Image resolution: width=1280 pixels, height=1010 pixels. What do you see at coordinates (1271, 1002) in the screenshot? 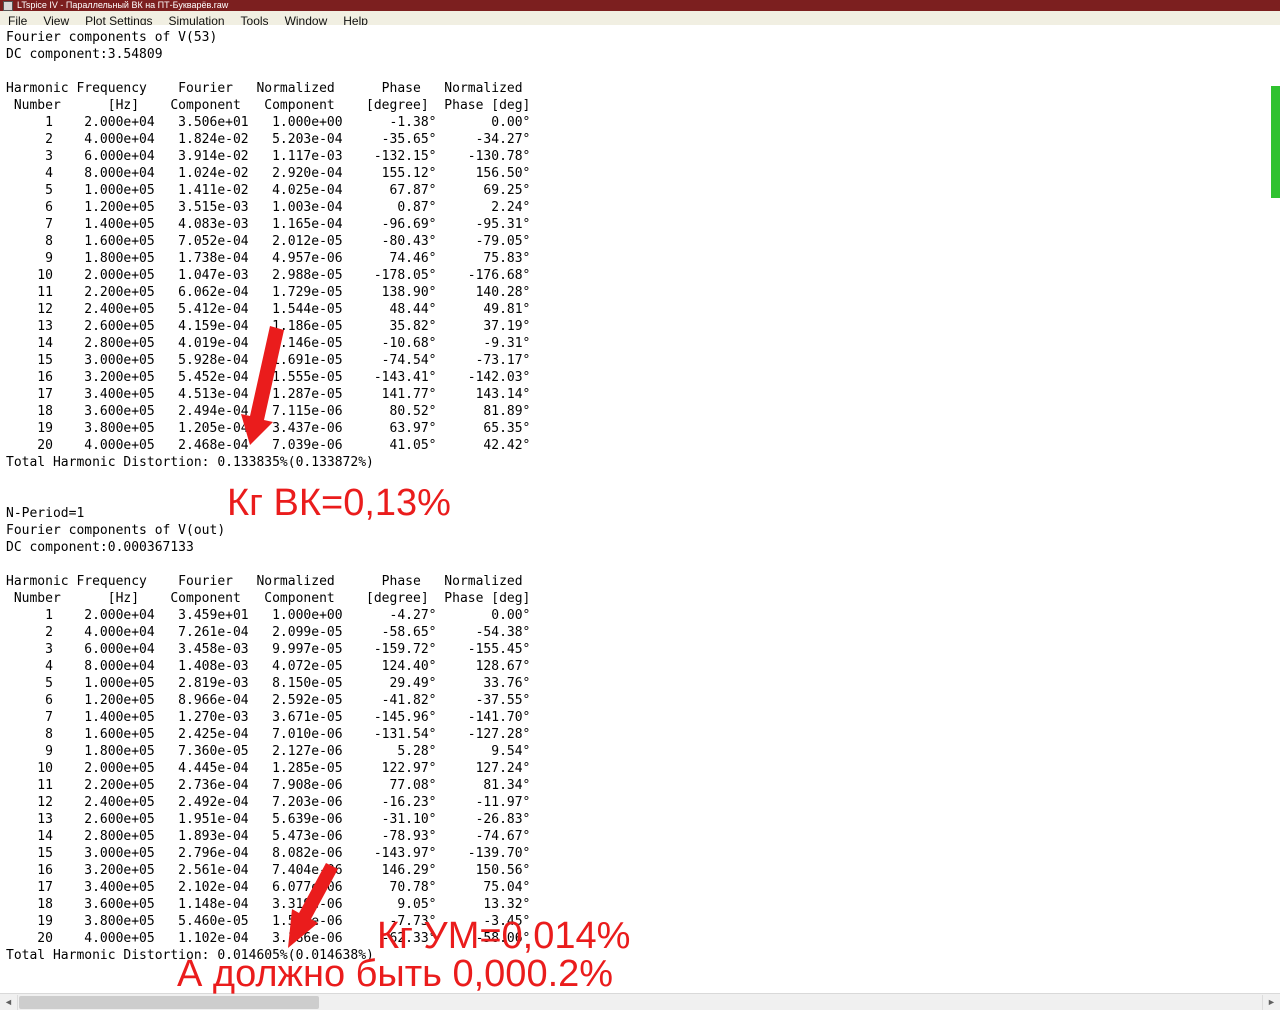
I see `scroll-right-arrow-icon: ►` at bounding box center [1271, 1002].